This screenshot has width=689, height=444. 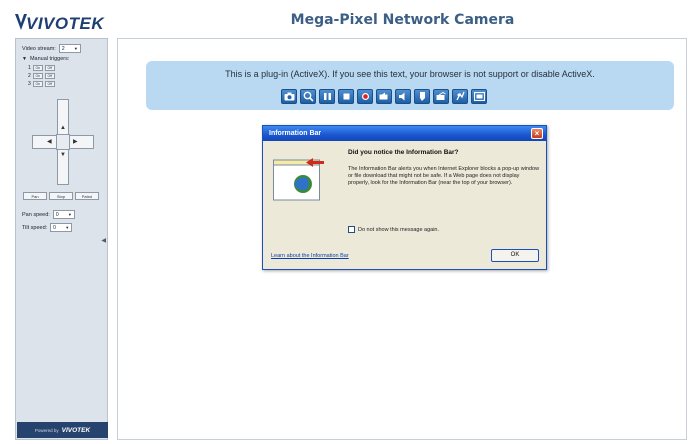 I want to click on volume-icon, so click(x=384, y=96).